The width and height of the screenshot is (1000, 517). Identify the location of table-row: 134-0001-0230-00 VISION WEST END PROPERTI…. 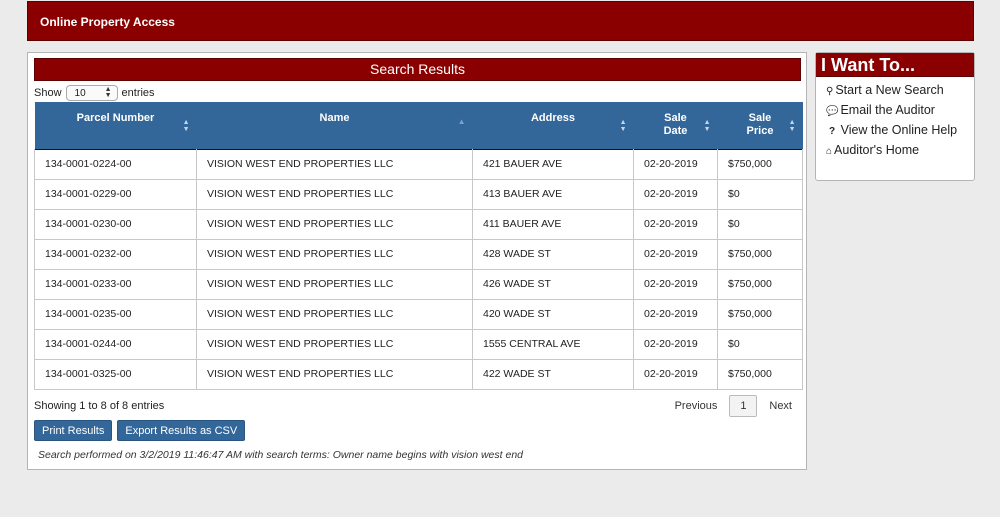
(418, 224).